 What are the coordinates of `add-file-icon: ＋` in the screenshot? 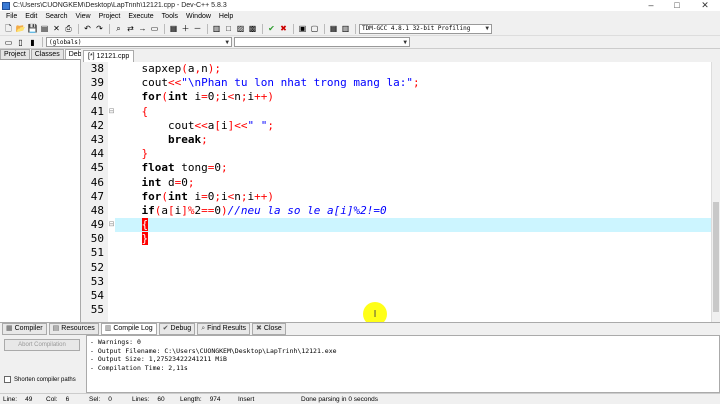 It's located at (185, 28).